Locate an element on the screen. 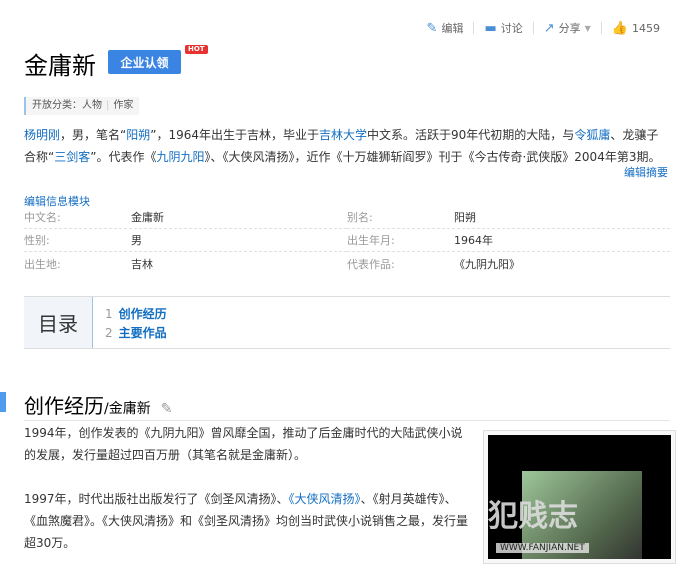 The height and width of the screenshot is (576, 690). info-row: 出生地: 吉林 代表作品: 《九阴九阳》 is located at coordinates (347, 263).